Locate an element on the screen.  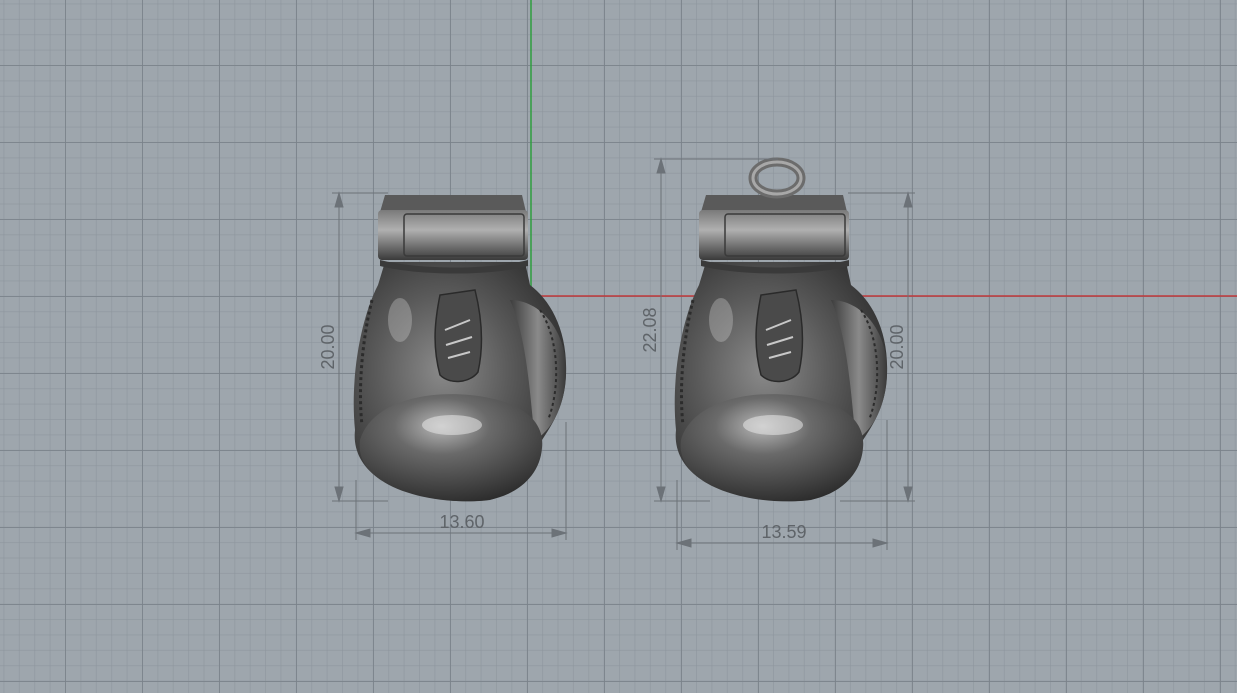
boxing-glove-pendant-model is located at coordinates (781, 330).